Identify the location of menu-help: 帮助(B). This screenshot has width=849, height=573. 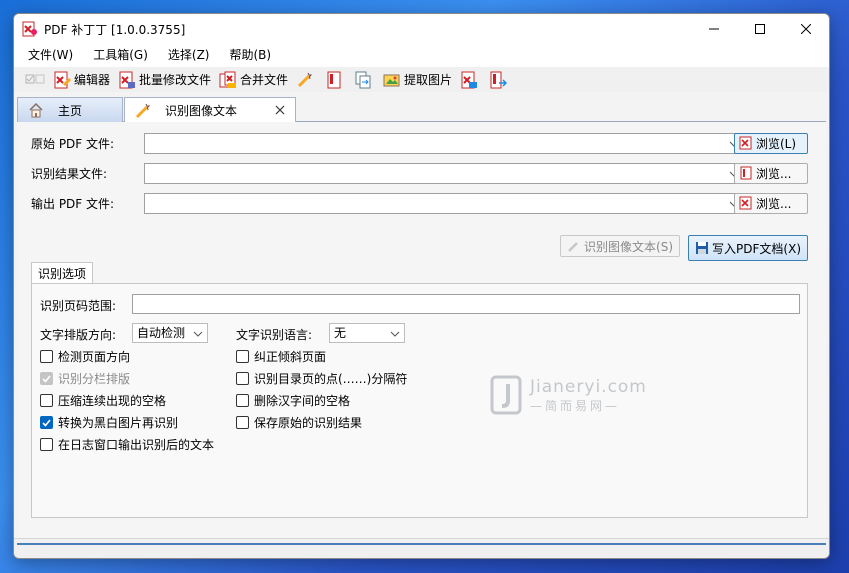
(251, 55).